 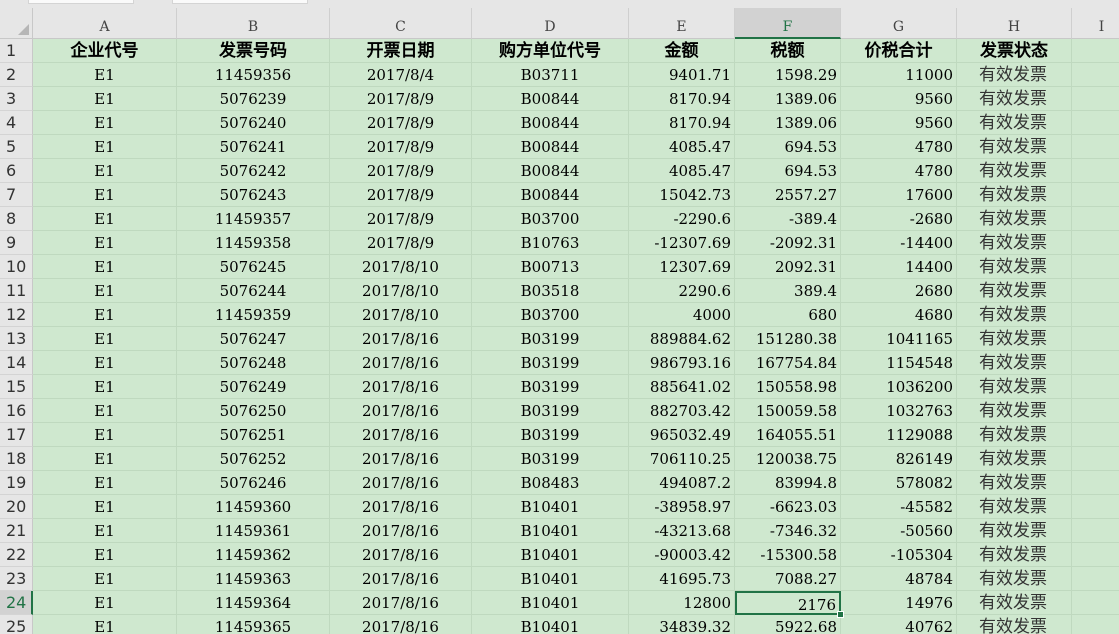 I want to click on cell-a9: E1, so click(x=105, y=243).